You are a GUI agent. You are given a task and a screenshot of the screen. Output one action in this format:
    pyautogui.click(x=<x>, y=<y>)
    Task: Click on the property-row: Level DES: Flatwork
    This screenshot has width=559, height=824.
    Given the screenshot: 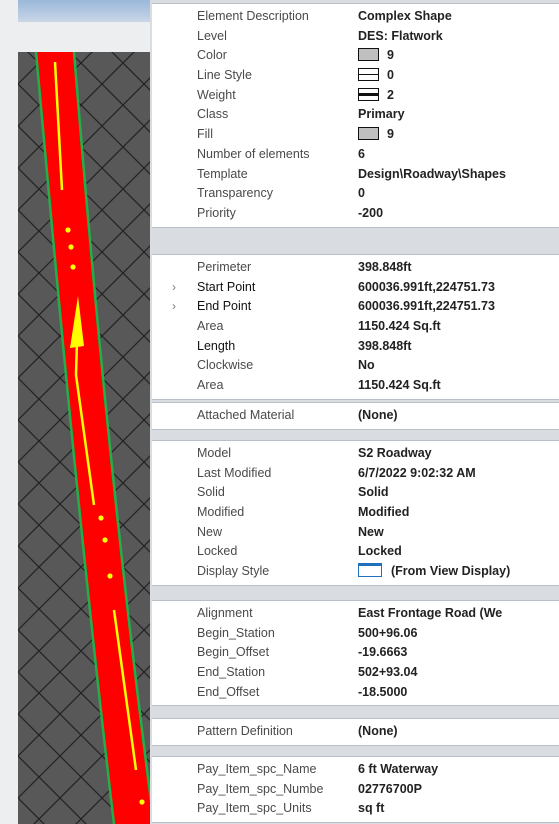 What is the action you would take?
    pyautogui.click(x=355, y=37)
    